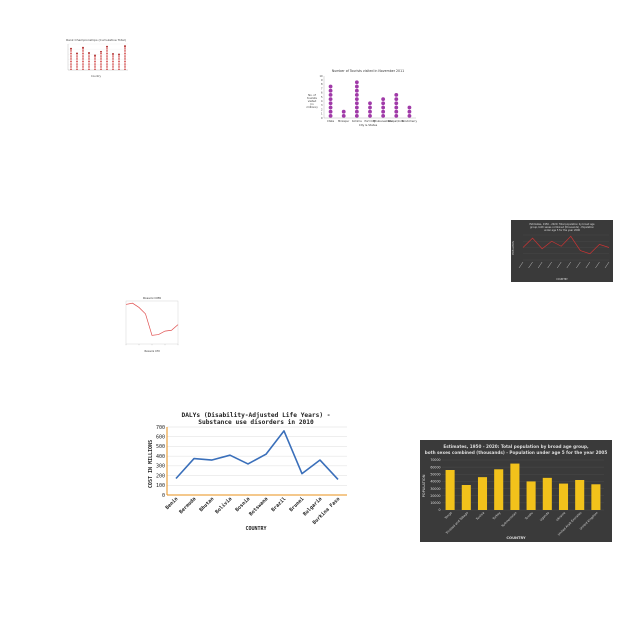 This screenshot has width=640, height=640. What do you see at coordinates (160, 447) in the screenshot?
I see `y-tick-label: 500` at bounding box center [160, 447].